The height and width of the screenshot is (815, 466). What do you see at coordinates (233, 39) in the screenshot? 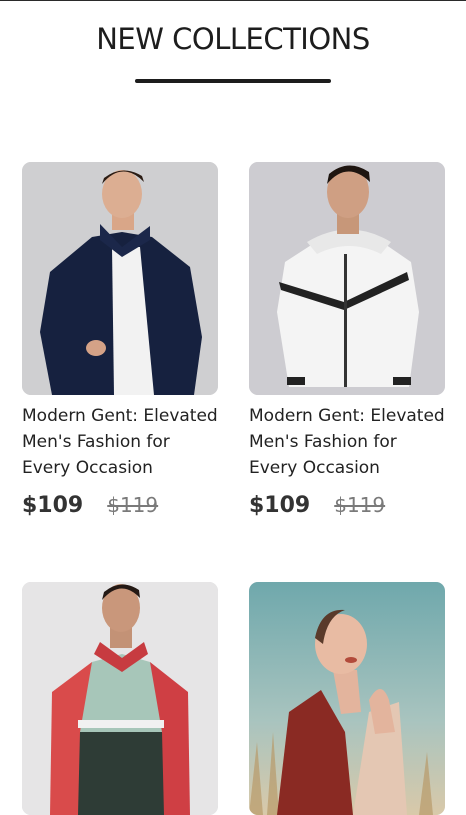
I see `section-title: NEW COLLECTIONS` at bounding box center [233, 39].